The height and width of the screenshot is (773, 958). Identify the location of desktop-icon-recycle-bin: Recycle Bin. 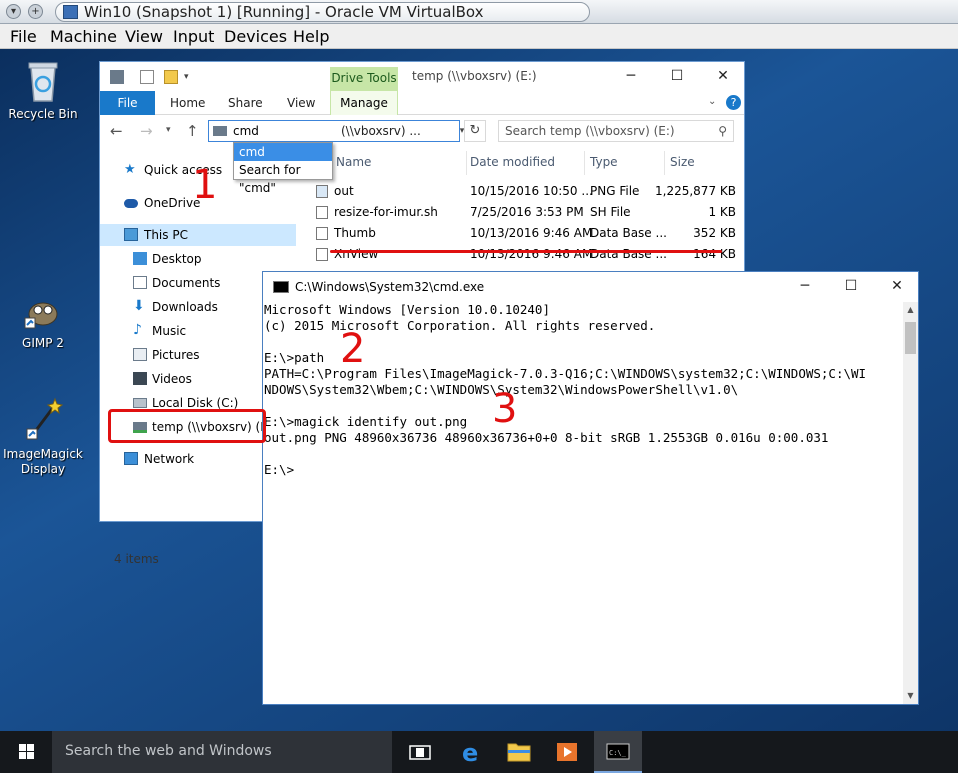
(43, 90).